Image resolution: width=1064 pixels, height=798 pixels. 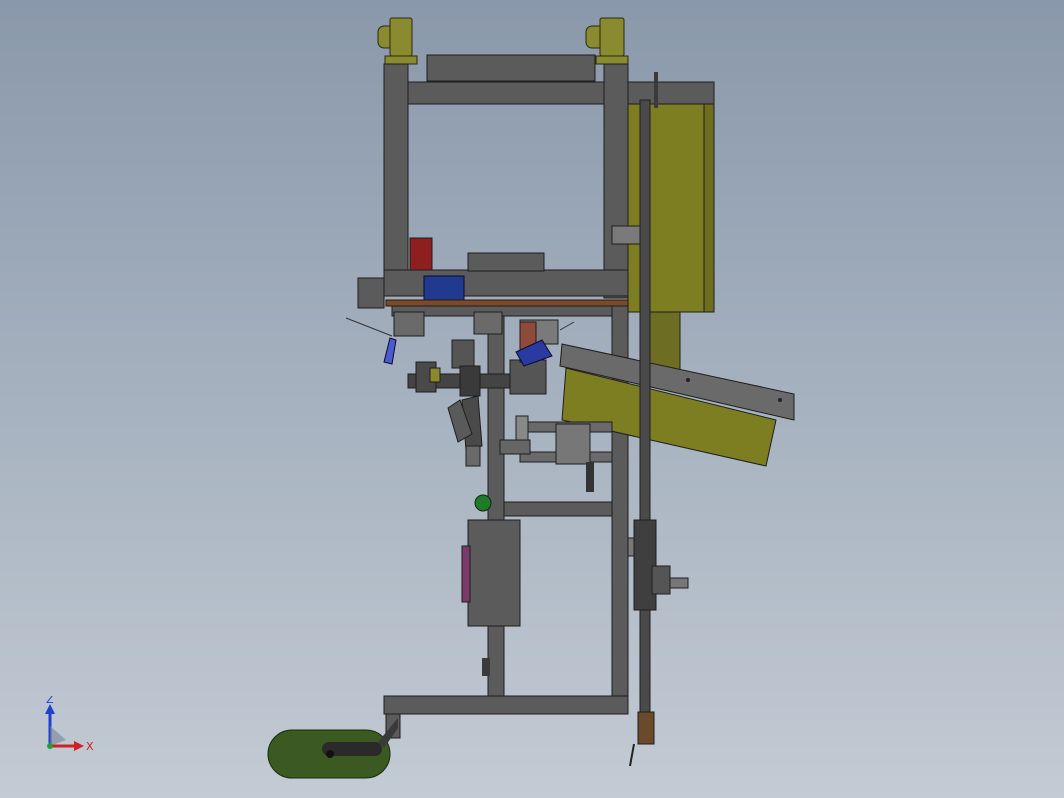 I want to click on cylinder-unit, so click(x=556, y=453).